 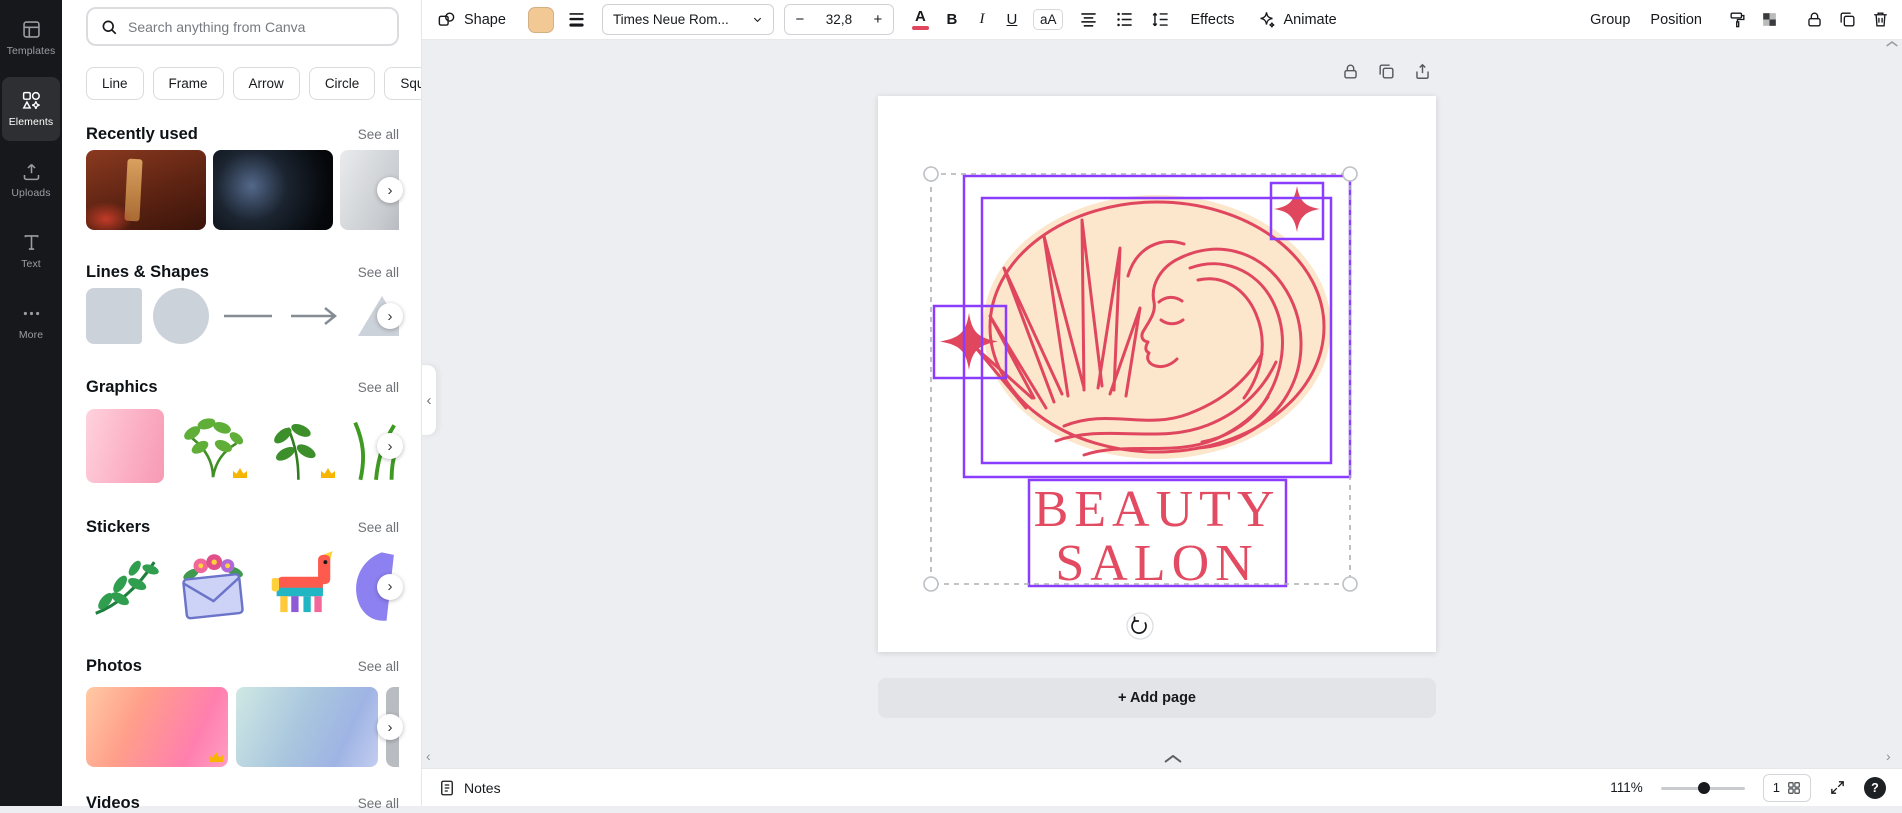 I want to click on underline-button: U, so click(x=1012, y=19).